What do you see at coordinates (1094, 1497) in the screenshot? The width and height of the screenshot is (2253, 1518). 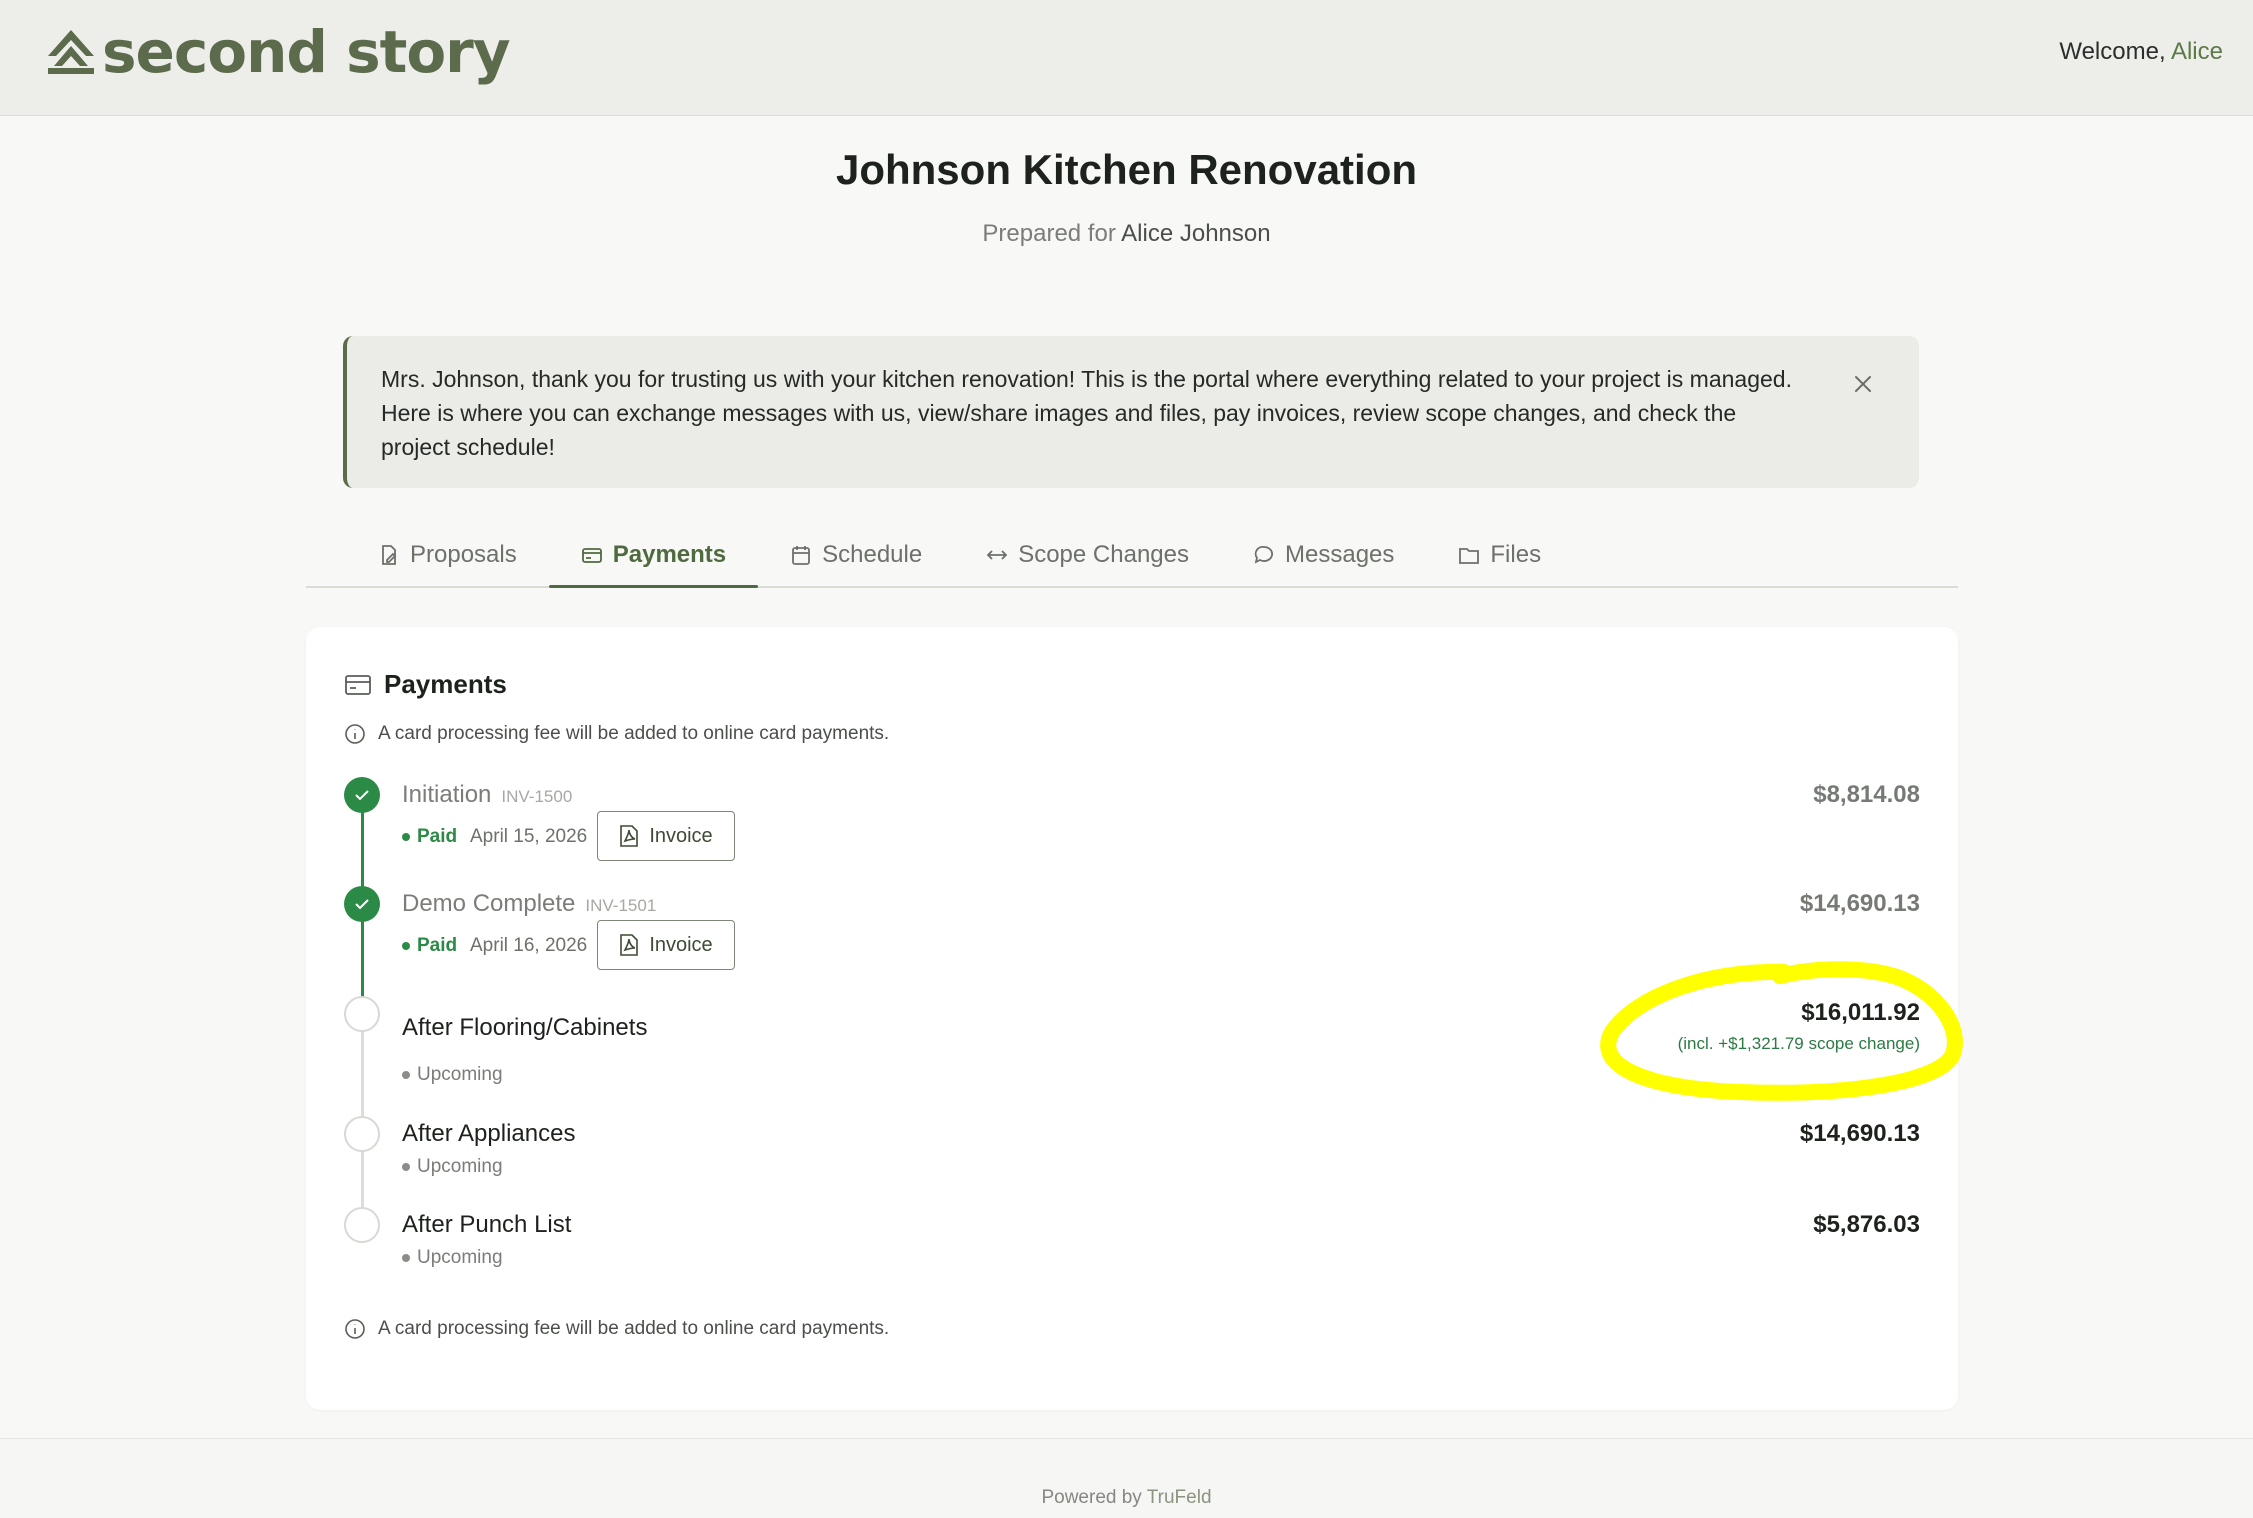 I see `footer-prefix: Powered by` at bounding box center [1094, 1497].